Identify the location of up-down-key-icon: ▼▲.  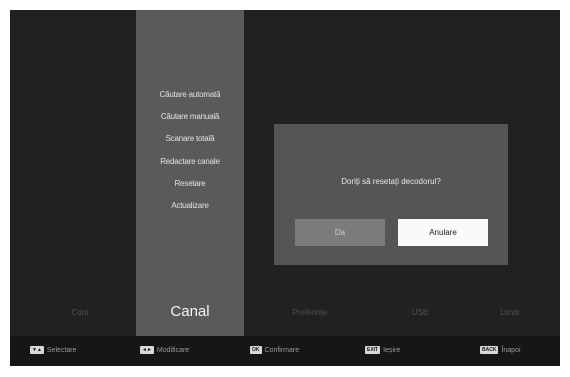
(37, 350).